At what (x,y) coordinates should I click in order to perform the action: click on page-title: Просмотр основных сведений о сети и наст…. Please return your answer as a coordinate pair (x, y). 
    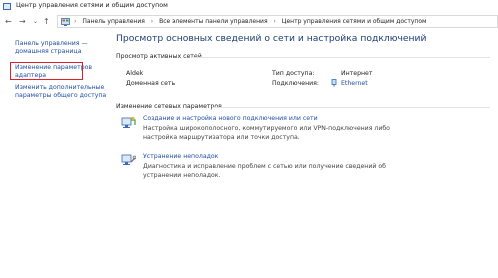
    Looking at the image, I should click on (271, 38).